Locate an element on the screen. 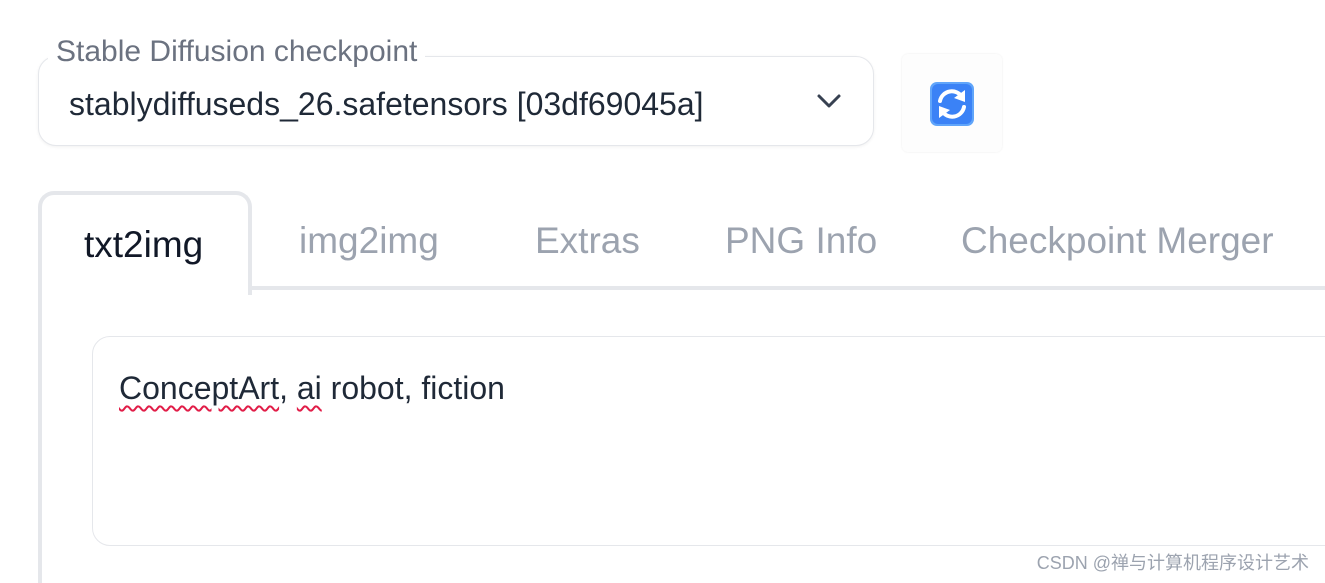  prompt-rest: robot, fiction is located at coordinates (413, 388).